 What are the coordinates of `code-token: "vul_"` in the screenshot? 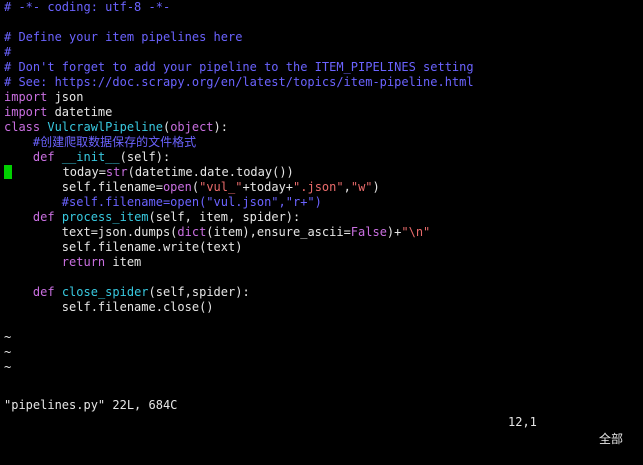 It's located at (221, 187).